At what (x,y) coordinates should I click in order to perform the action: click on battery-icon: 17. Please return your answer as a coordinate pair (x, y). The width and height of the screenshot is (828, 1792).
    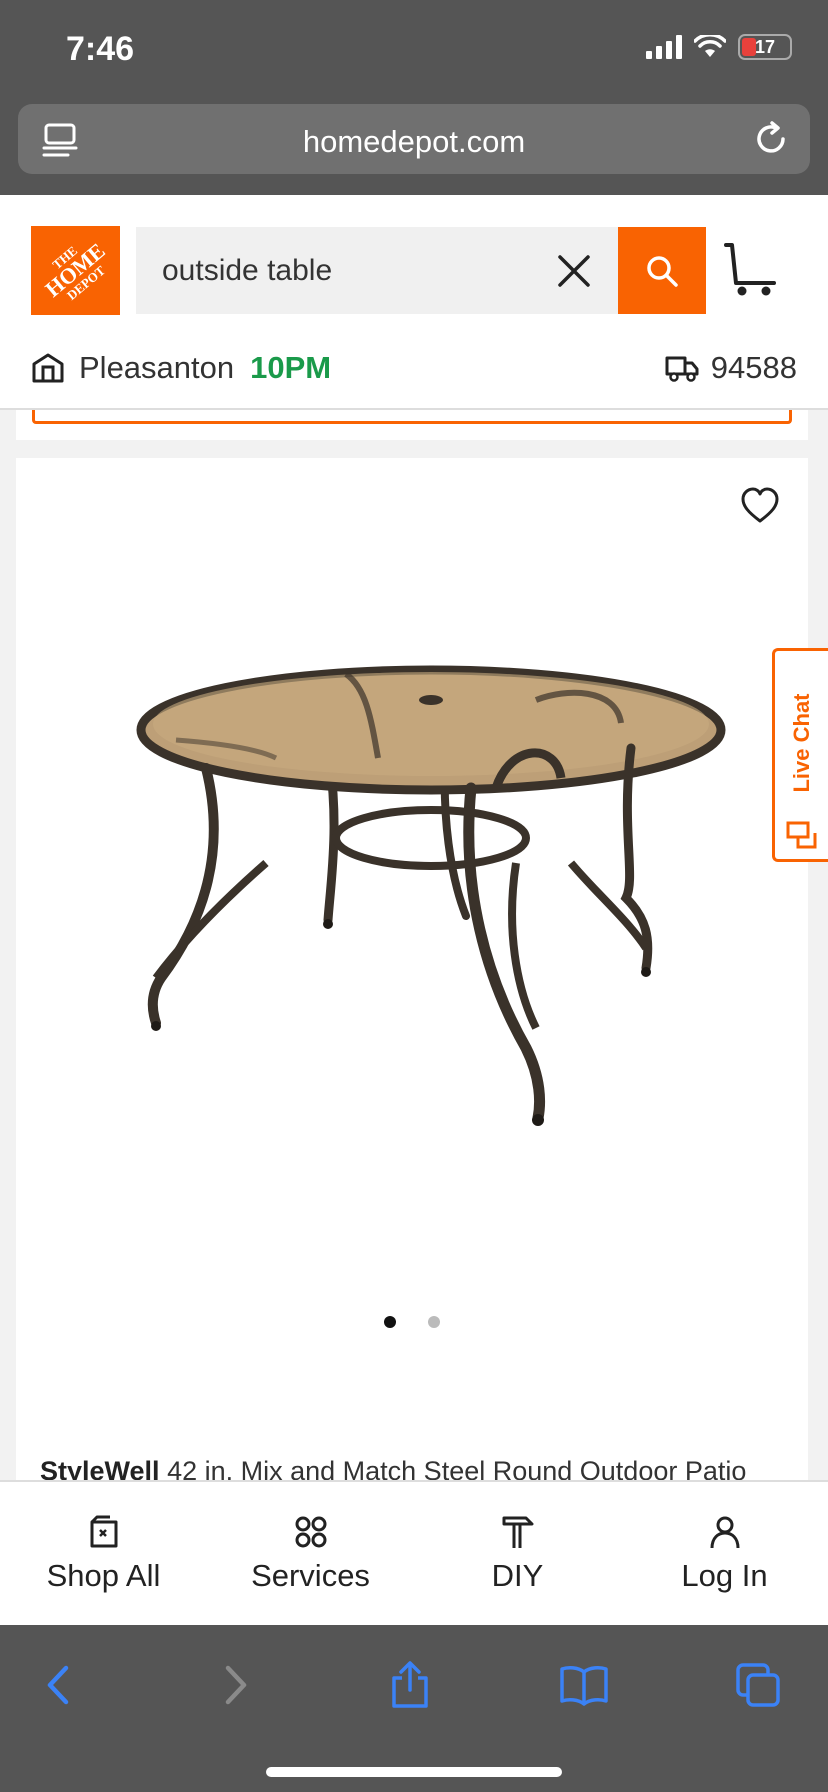
    Looking at the image, I should click on (765, 47).